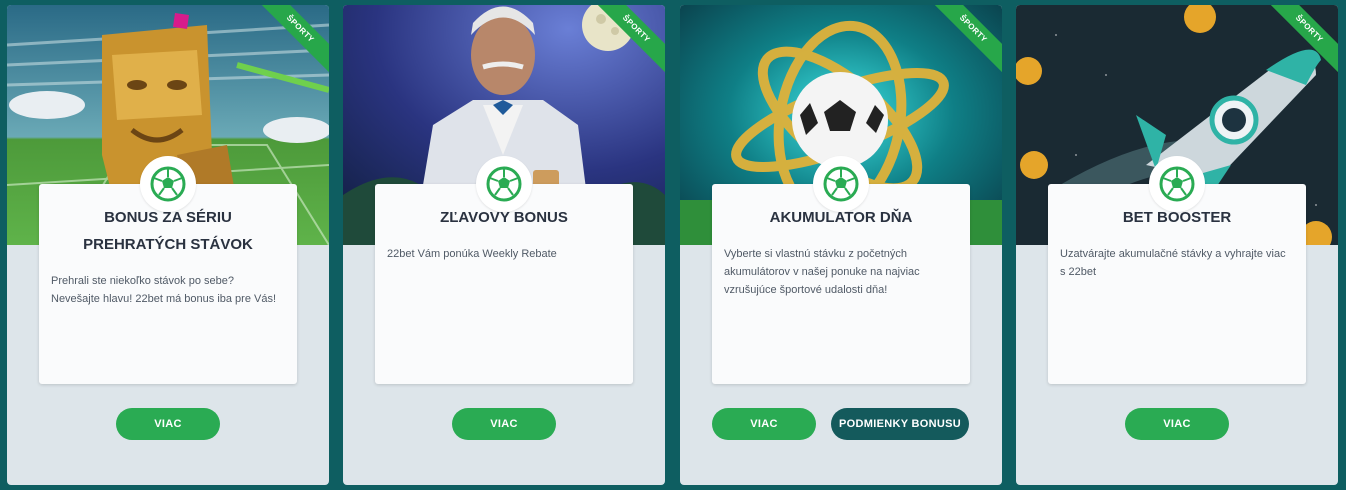 The image size is (1346, 490). I want to click on bonus-terms-button: PODMIENKY BONUSU, so click(900, 424).